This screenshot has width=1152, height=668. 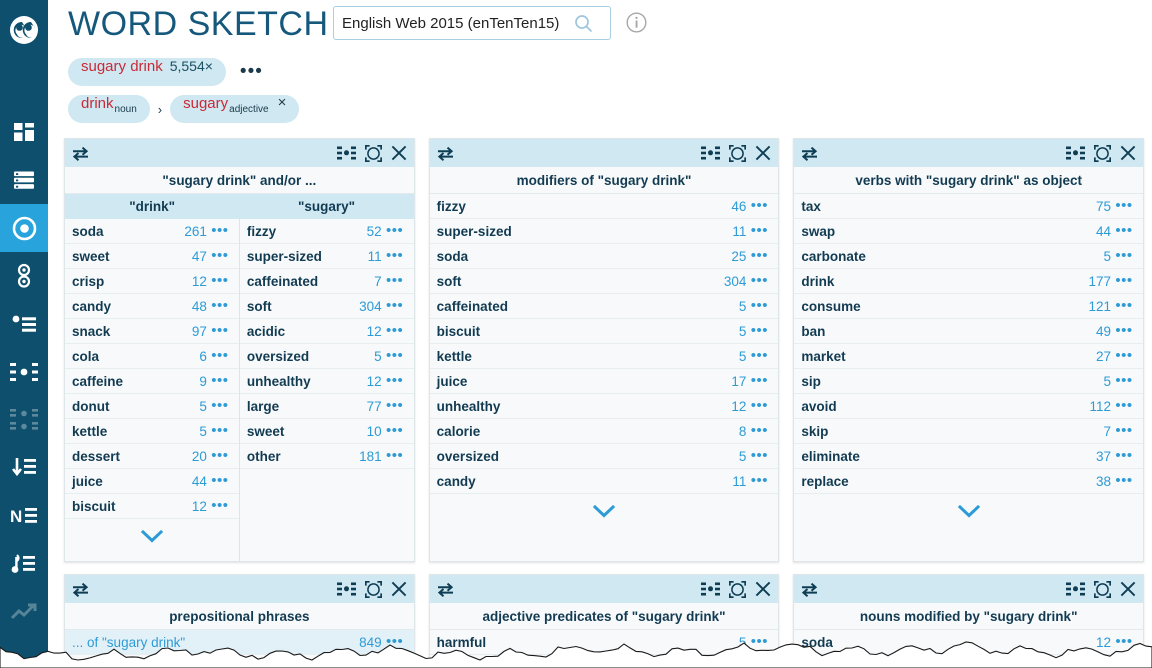 I want to click on result-row: ... of "sugary drink" 849 •••, so click(x=239, y=642).